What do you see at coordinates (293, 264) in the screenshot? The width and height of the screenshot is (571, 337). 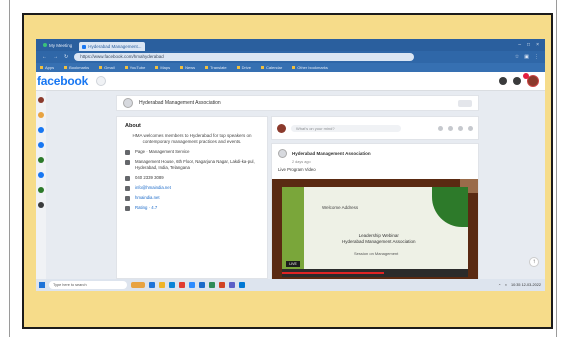 I see `live-badge: LIVE` at bounding box center [293, 264].